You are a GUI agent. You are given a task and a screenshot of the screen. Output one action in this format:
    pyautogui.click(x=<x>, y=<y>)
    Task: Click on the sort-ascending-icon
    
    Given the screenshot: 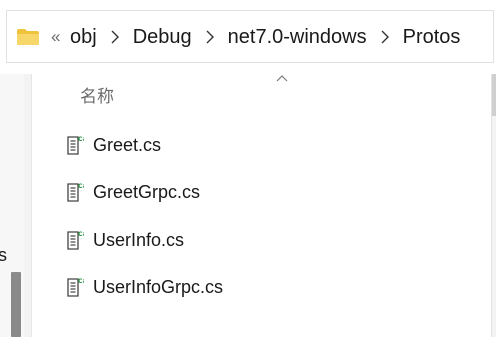 What is the action you would take?
    pyautogui.click(x=282, y=78)
    